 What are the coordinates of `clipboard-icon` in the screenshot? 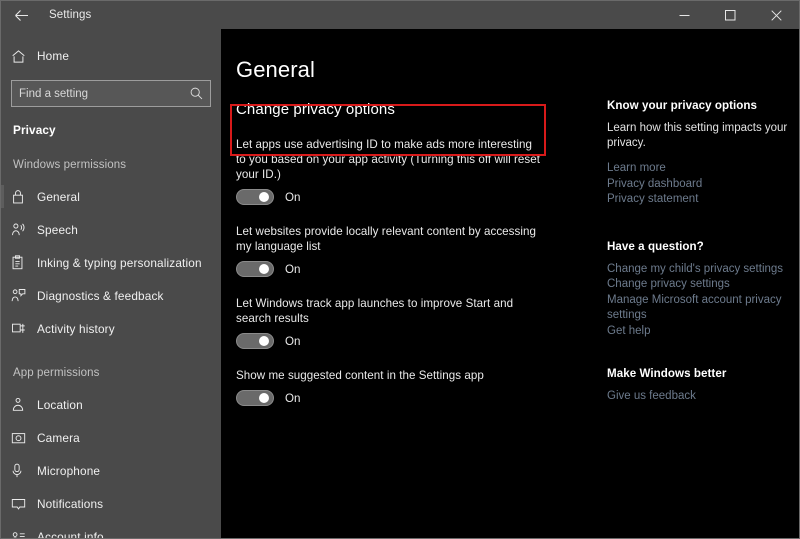 It's located at (24, 262).